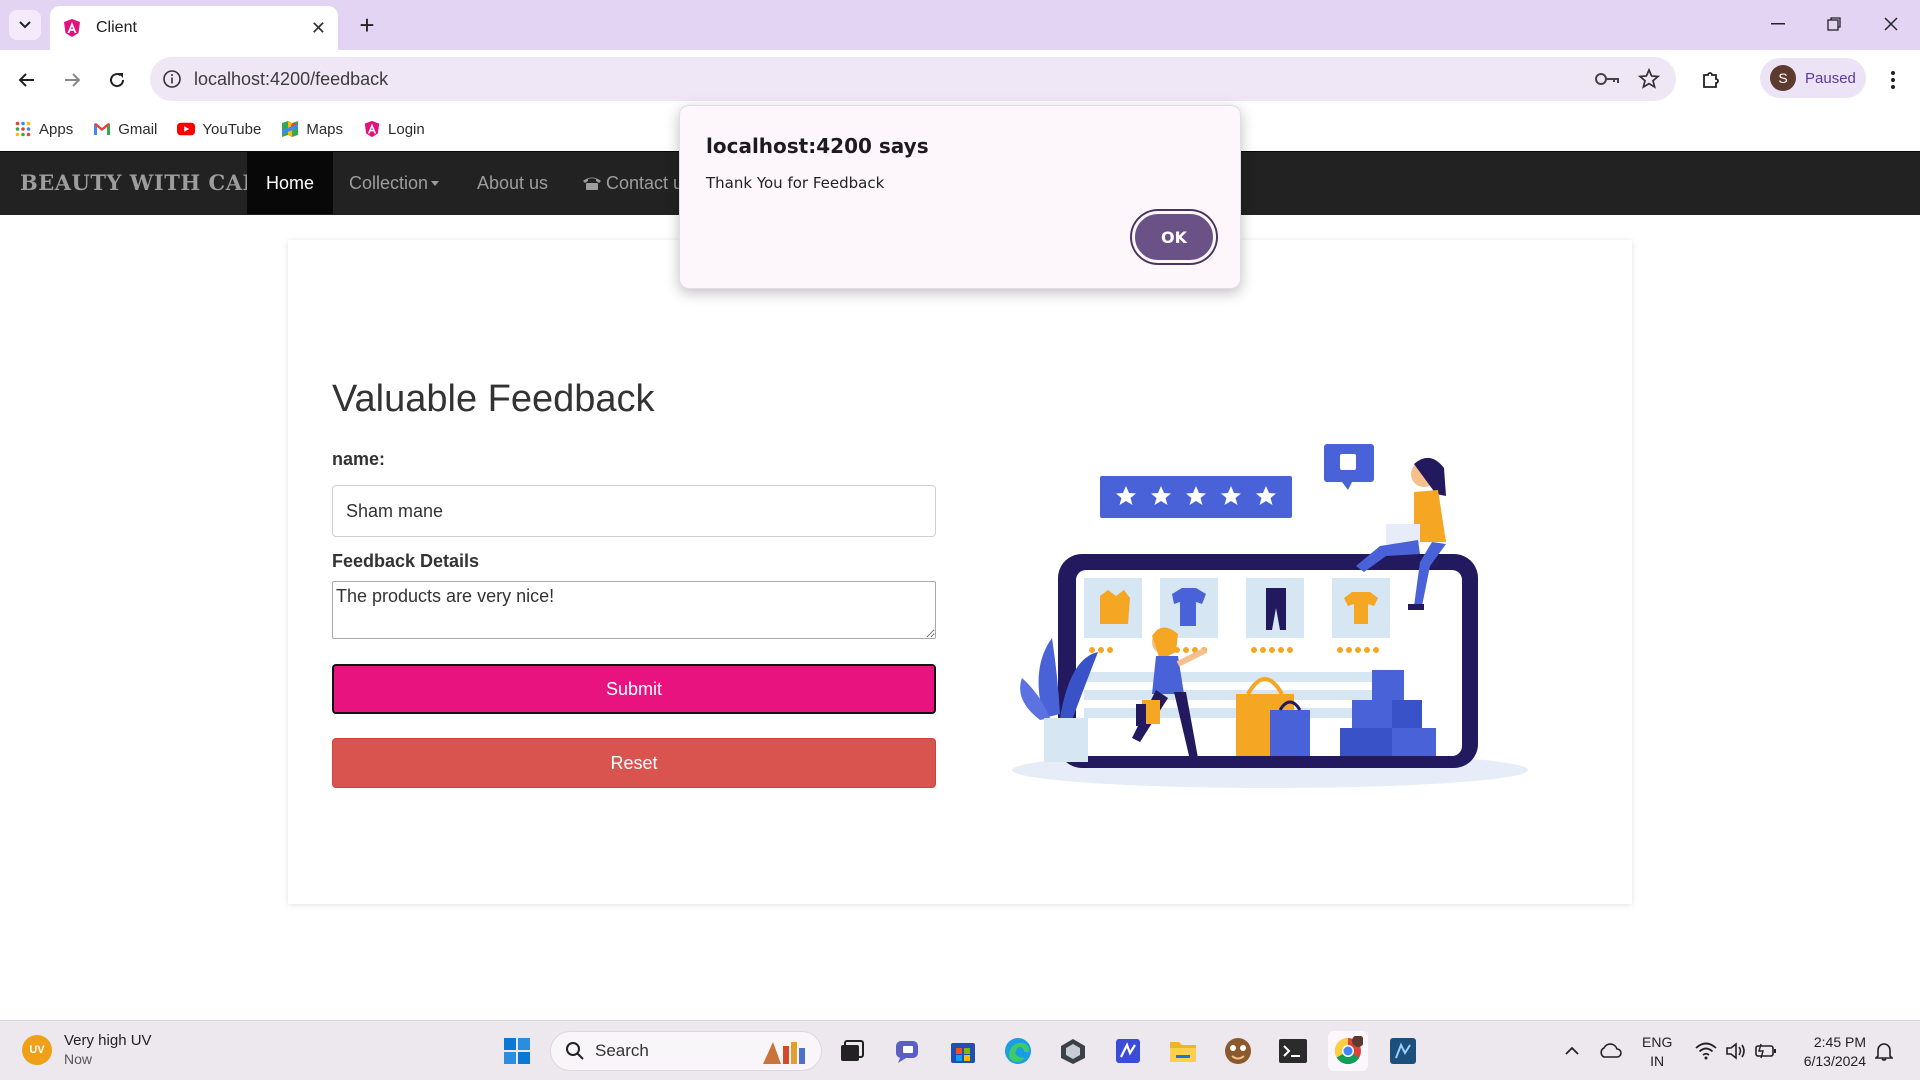 The image size is (1920, 1080). I want to click on bookmark-label: Gmail, so click(138, 129).